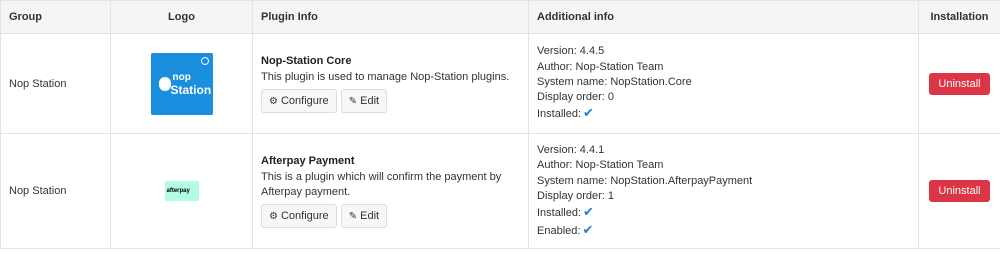 The height and width of the screenshot is (254, 1000). What do you see at coordinates (723, 17) in the screenshot?
I see `column-header-additional-info: Additional info` at bounding box center [723, 17].